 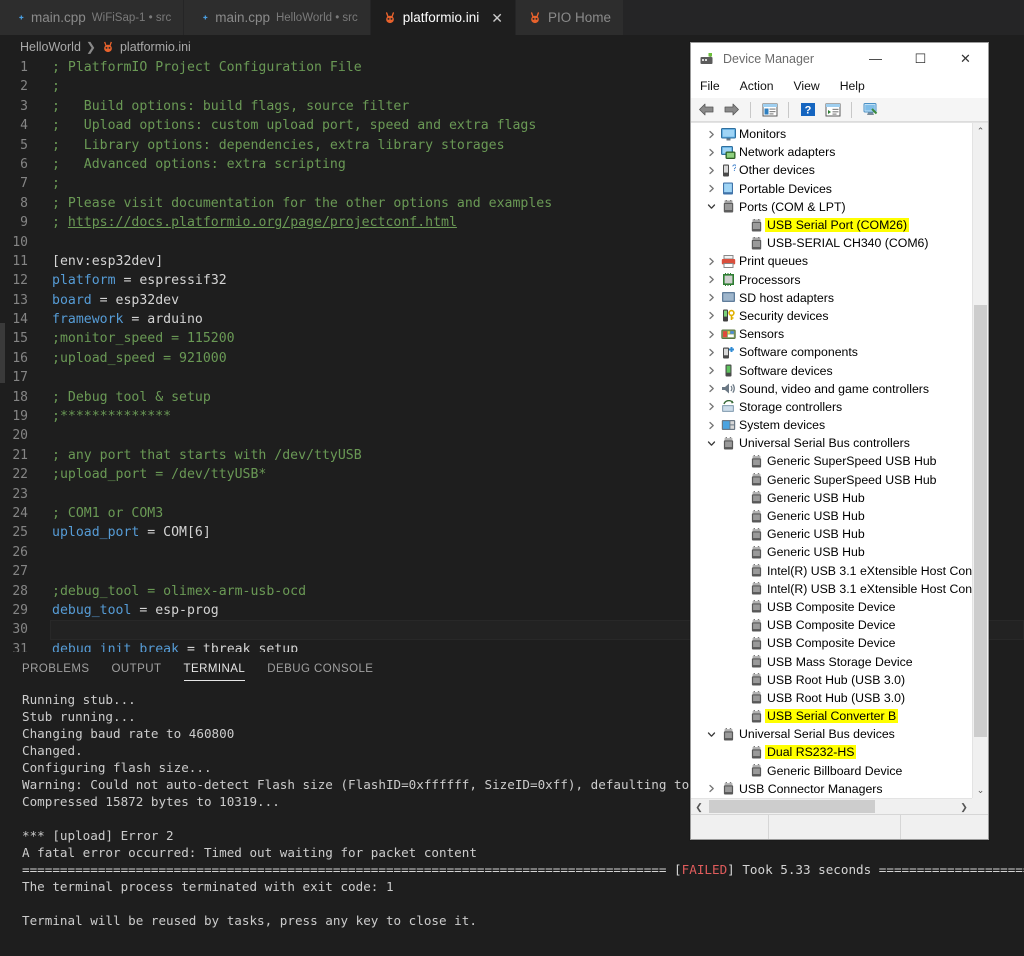 What do you see at coordinates (56, 668) in the screenshot?
I see `panel-tab-problems: PROBLEMS` at bounding box center [56, 668].